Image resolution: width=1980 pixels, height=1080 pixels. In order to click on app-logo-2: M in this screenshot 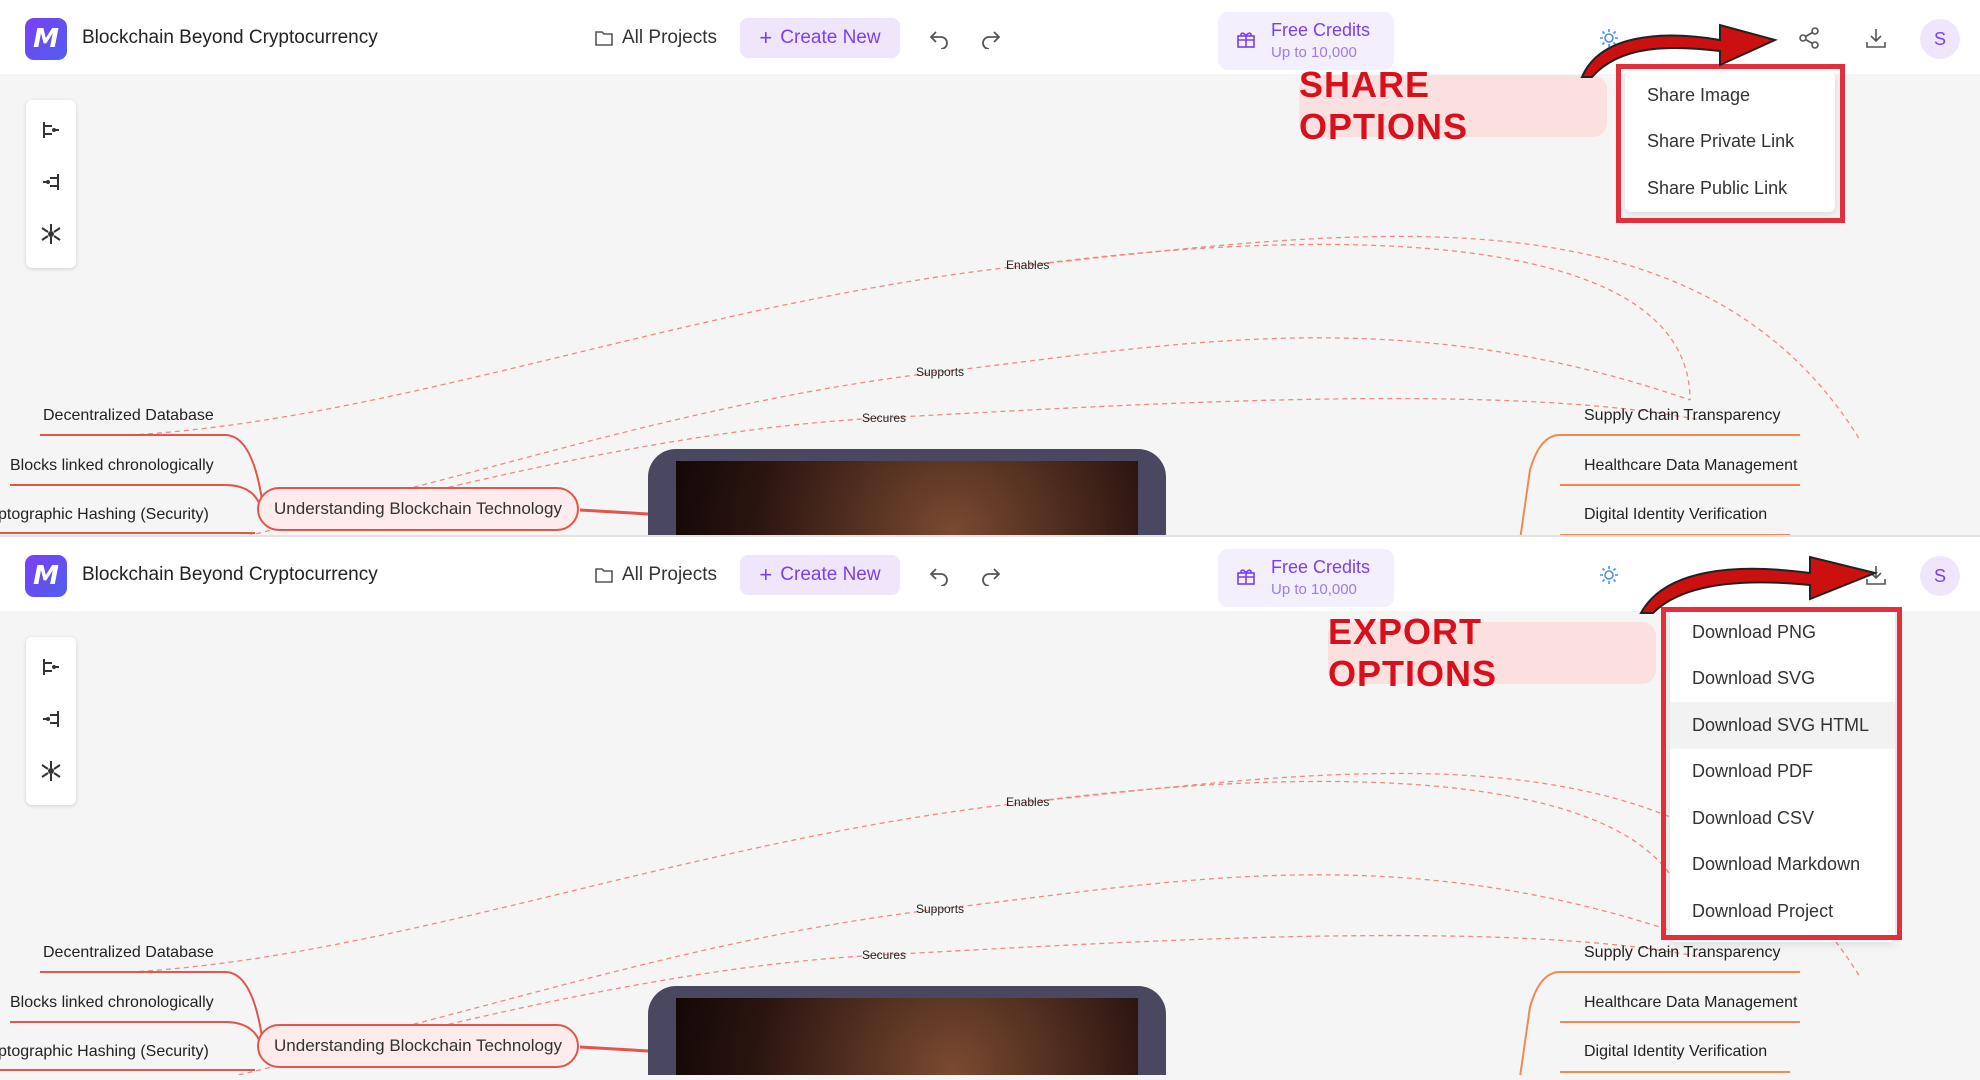, I will do `click(46, 576)`.